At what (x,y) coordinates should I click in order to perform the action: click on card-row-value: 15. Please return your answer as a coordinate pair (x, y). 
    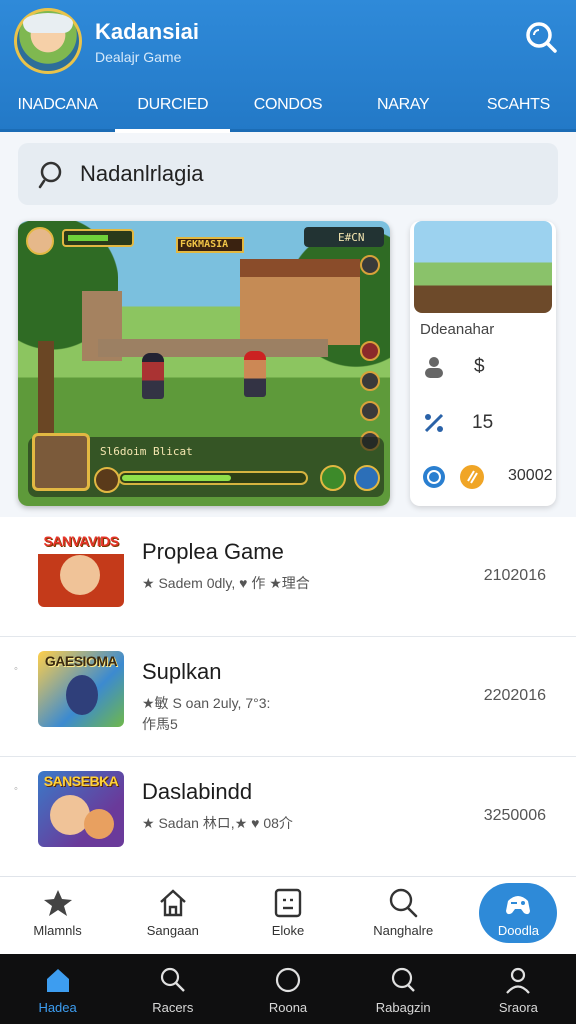
    Looking at the image, I should click on (483, 422).